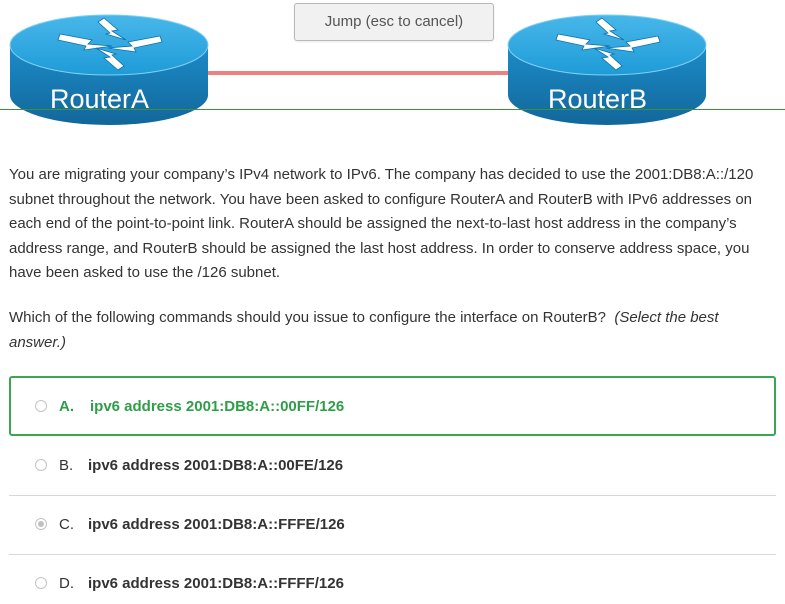 The height and width of the screenshot is (604, 785). Describe the element at coordinates (394, 22) in the screenshot. I see `jump-input: Jump (esc to cancel)` at that location.